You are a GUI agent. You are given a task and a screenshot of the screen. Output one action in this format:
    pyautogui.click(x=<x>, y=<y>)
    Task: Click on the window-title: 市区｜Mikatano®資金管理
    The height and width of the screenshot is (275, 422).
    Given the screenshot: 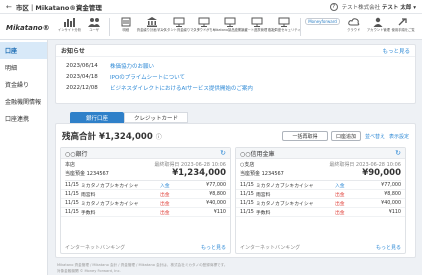 What is the action you would take?
    pyautogui.click(x=58, y=7)
    